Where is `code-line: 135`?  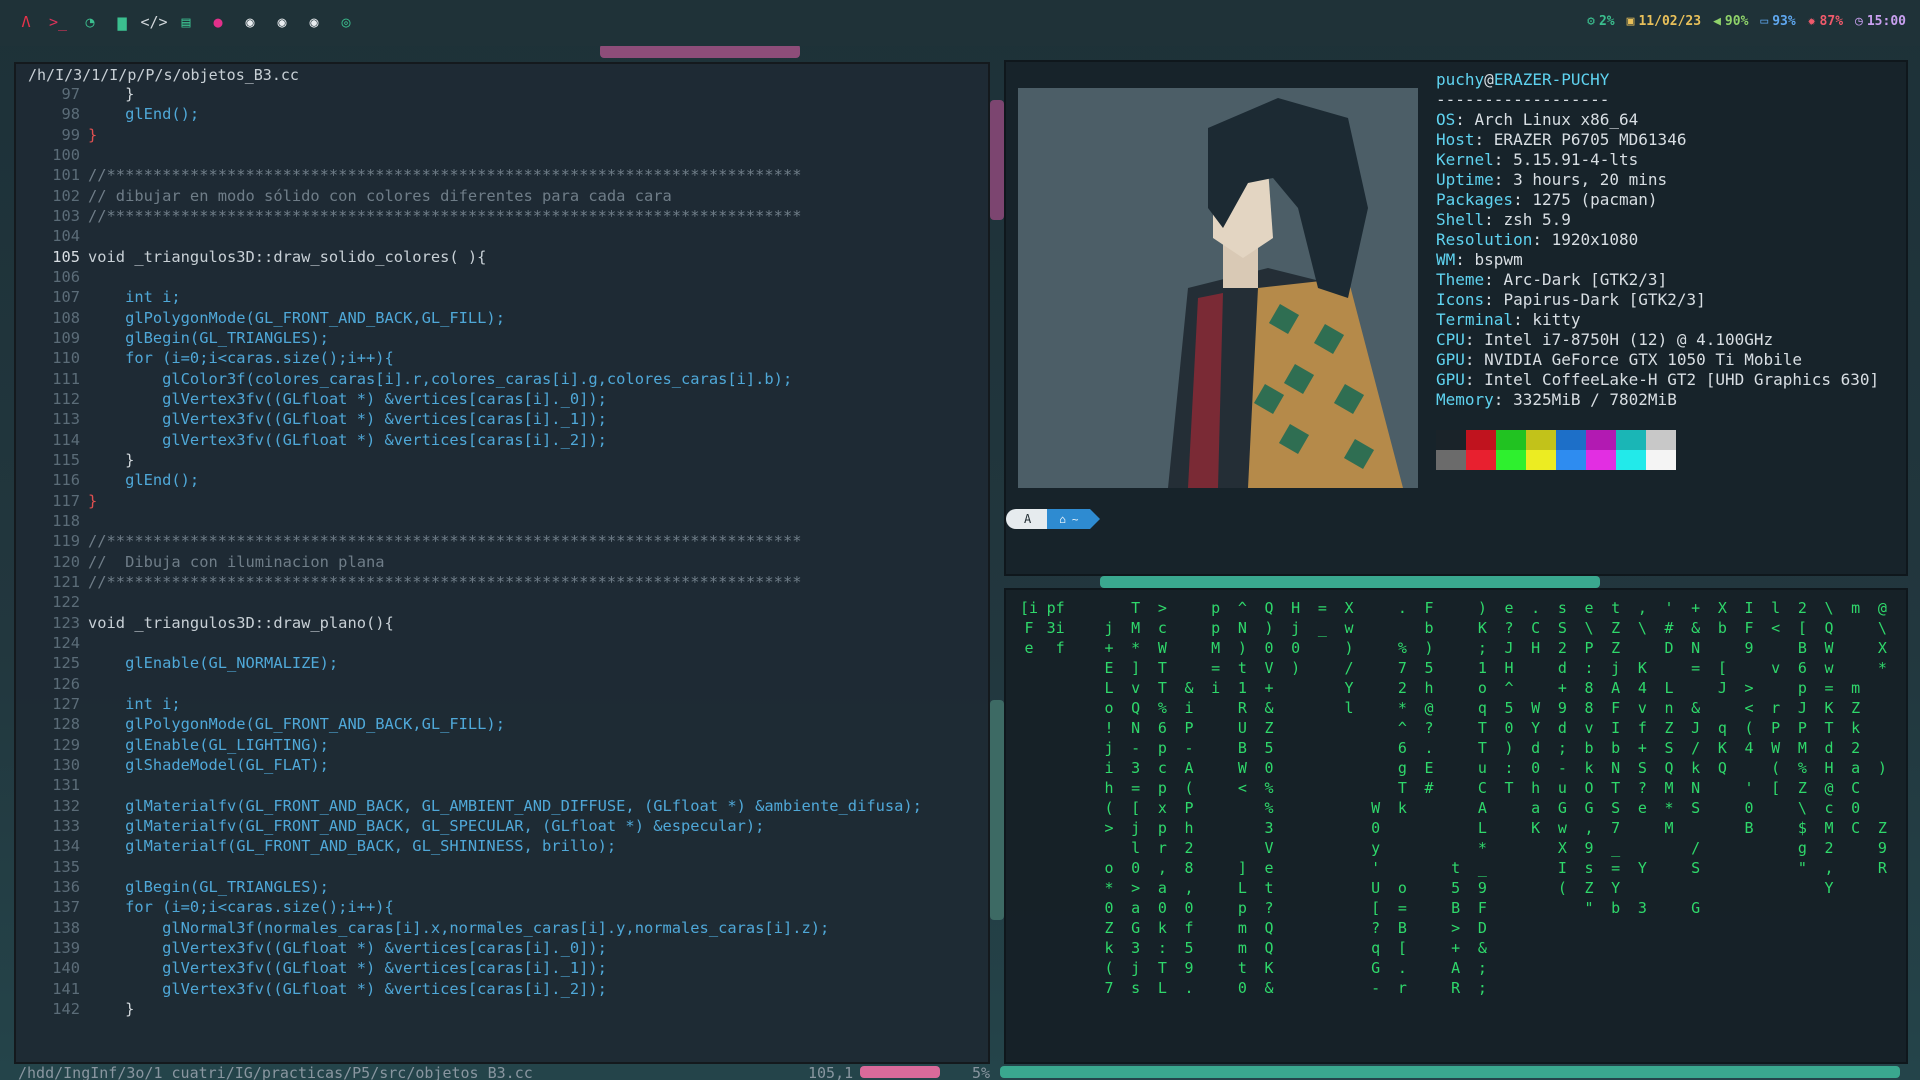 code-line: 135 is located at coordinates (502, 867).